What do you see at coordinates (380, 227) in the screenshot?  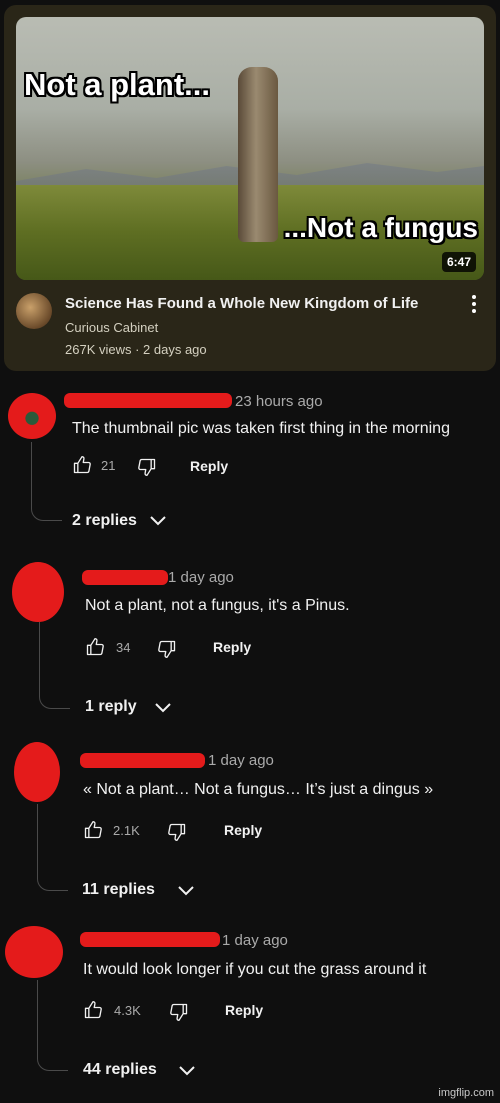 I see `thumbnail-text-bottom: ...Not a fungus` at bounding box center [380, 227].